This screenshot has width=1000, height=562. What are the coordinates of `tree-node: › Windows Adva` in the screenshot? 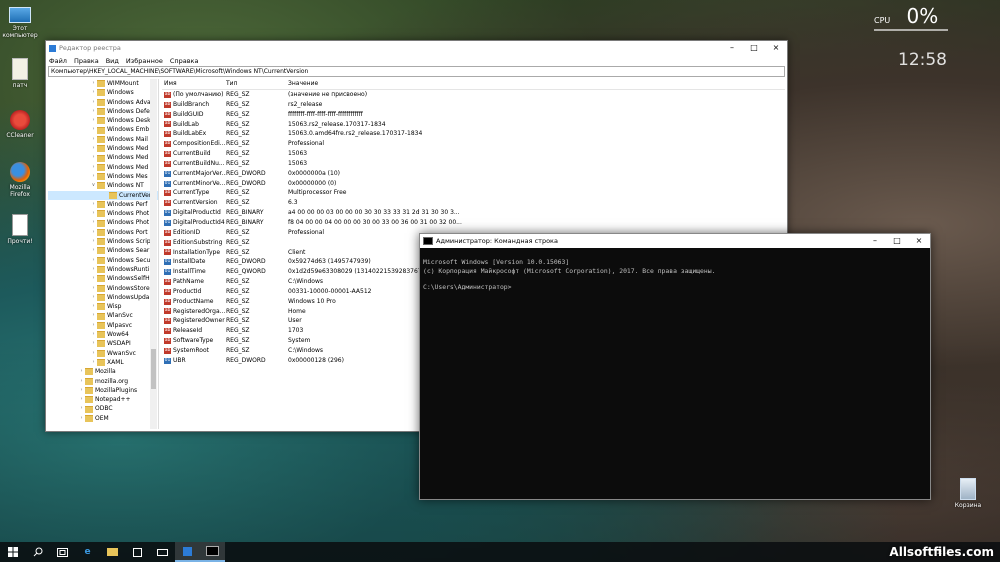 It's located at (103, 102).